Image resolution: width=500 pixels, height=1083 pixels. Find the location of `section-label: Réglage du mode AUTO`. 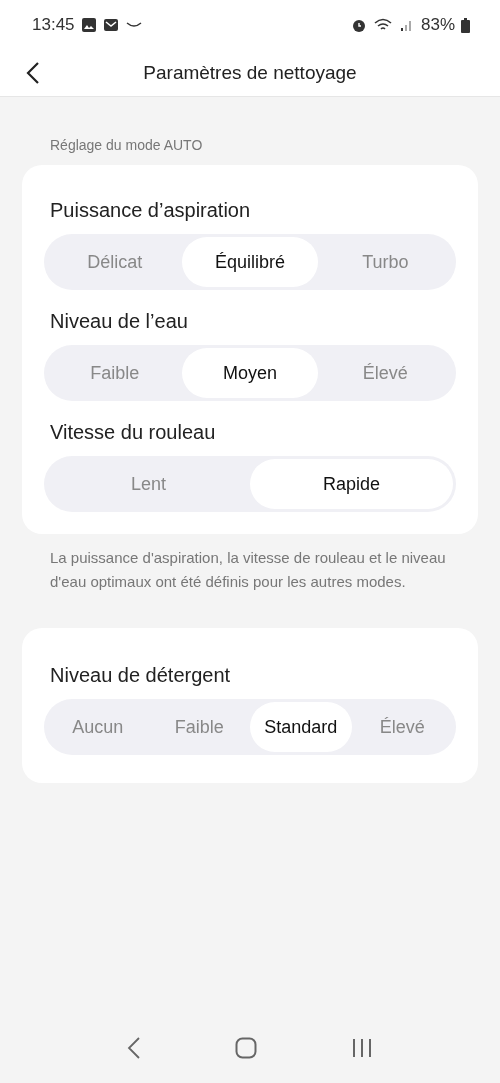

section-label: Réglage du mode AUTO is located at coordinates (127, 145).